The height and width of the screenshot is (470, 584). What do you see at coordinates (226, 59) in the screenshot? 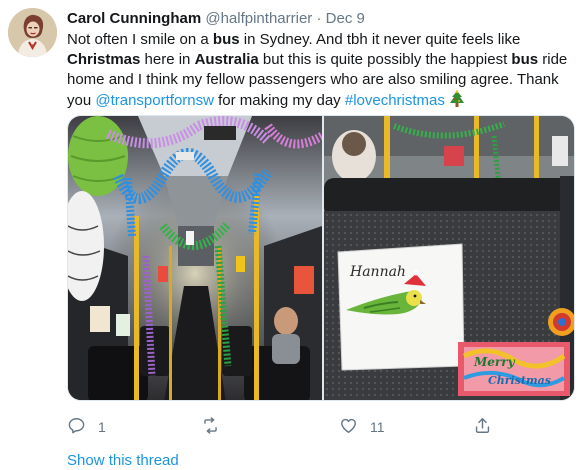
I see `highlight-keyword: Australia` at bounding box center [226, 59].